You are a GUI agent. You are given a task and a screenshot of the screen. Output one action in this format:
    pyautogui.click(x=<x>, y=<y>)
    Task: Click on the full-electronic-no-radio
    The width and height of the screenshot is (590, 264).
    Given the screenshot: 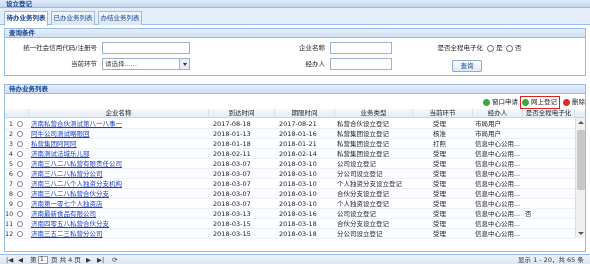 What is the action you would take?
    pyautogui.click(x=509, y=48)
    